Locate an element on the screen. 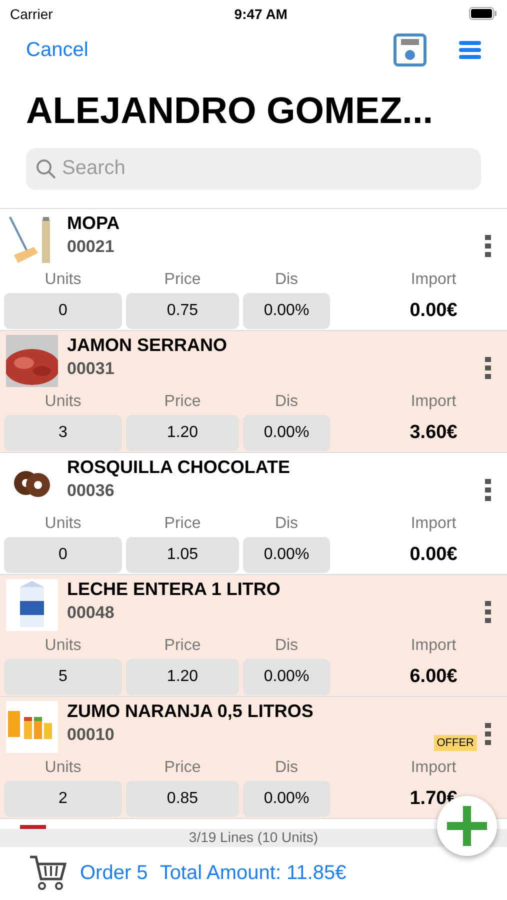 The image size is (507, 900). search-icon is located at coordinates (46, 168).